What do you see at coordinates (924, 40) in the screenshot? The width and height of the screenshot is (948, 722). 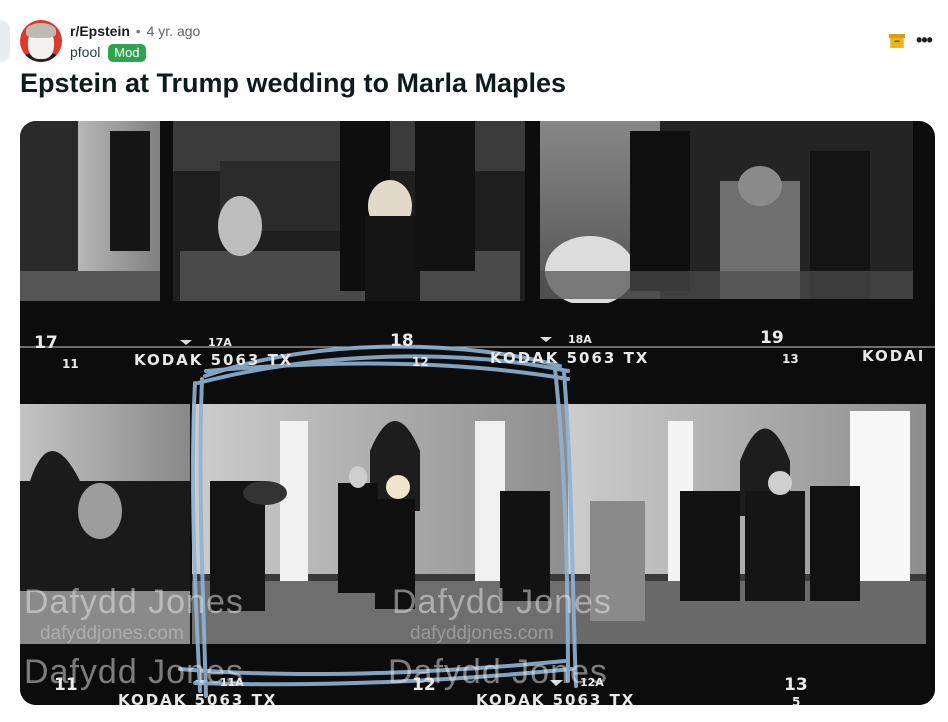 I see `more-options-icon: •••` at bounding box center [924, 40].